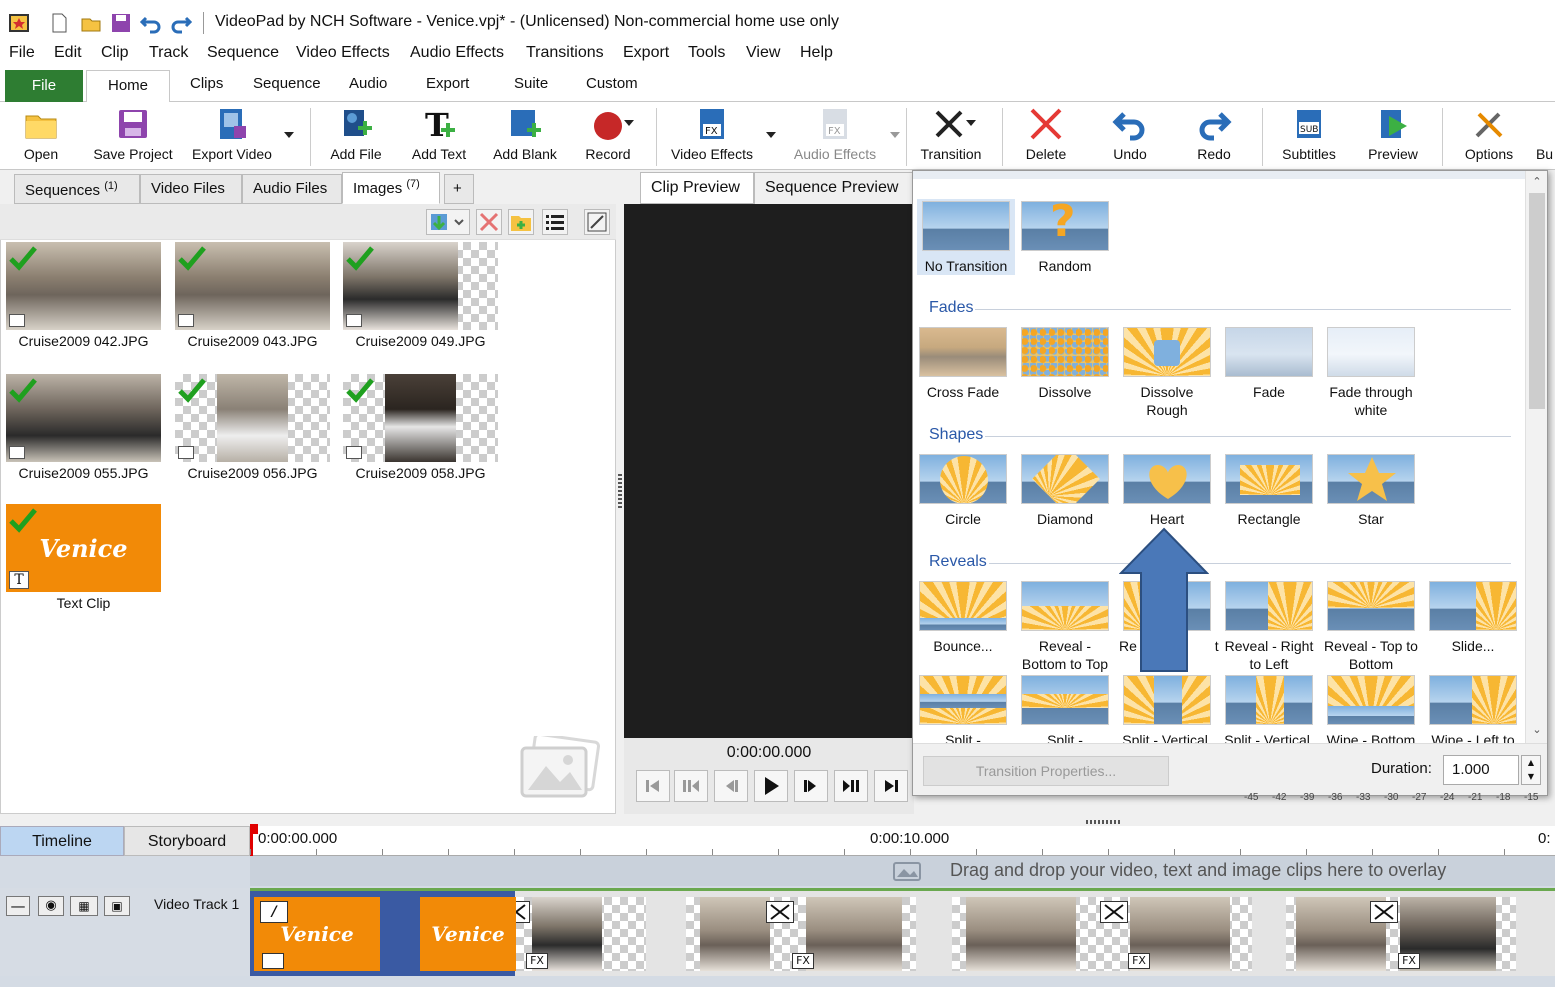  I want to click on menu-video-effects: Video Effects, so click(343, 53).